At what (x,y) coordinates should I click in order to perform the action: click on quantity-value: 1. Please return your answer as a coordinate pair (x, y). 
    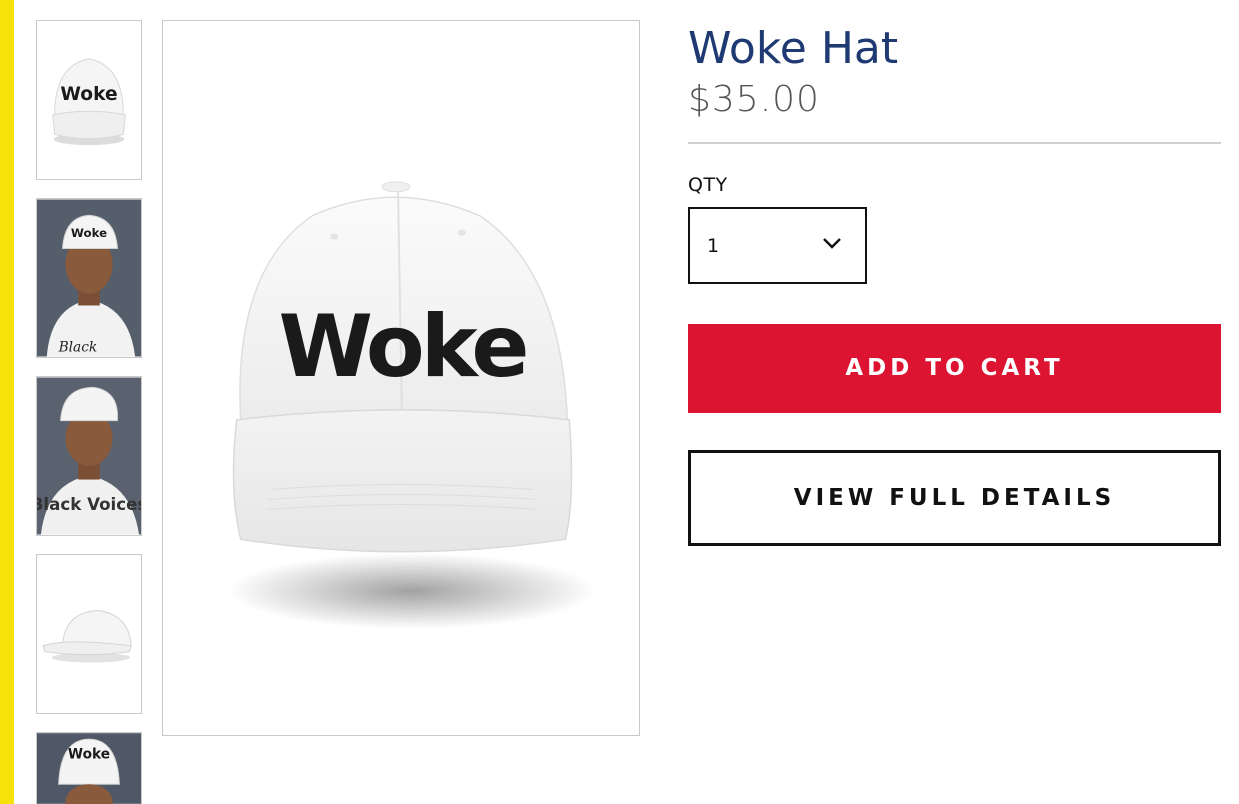
    Looking at the image, I should click on (713, 246).